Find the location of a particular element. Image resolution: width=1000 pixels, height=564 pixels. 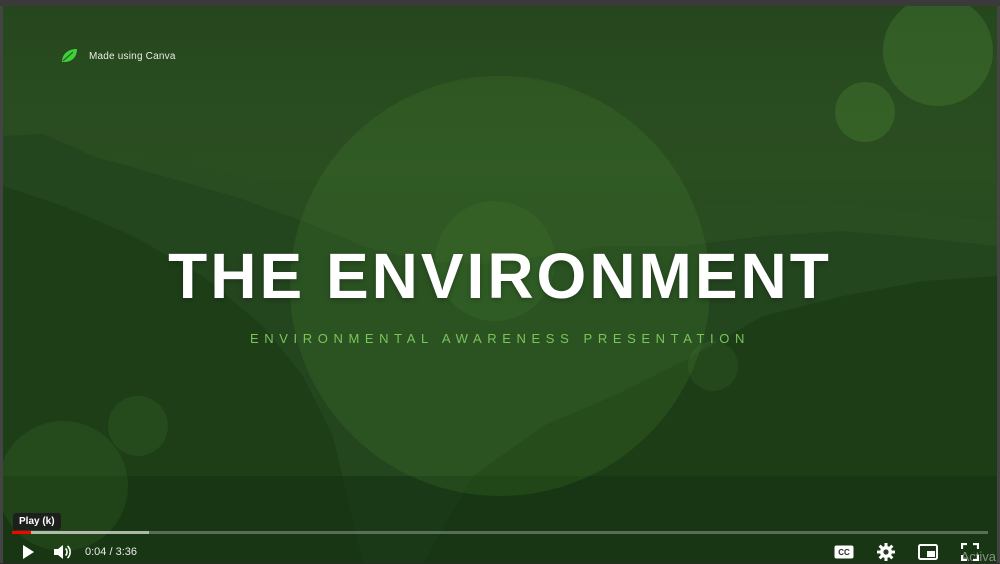

canva-badge: Made using Canva is located at coordinates (117, 56).